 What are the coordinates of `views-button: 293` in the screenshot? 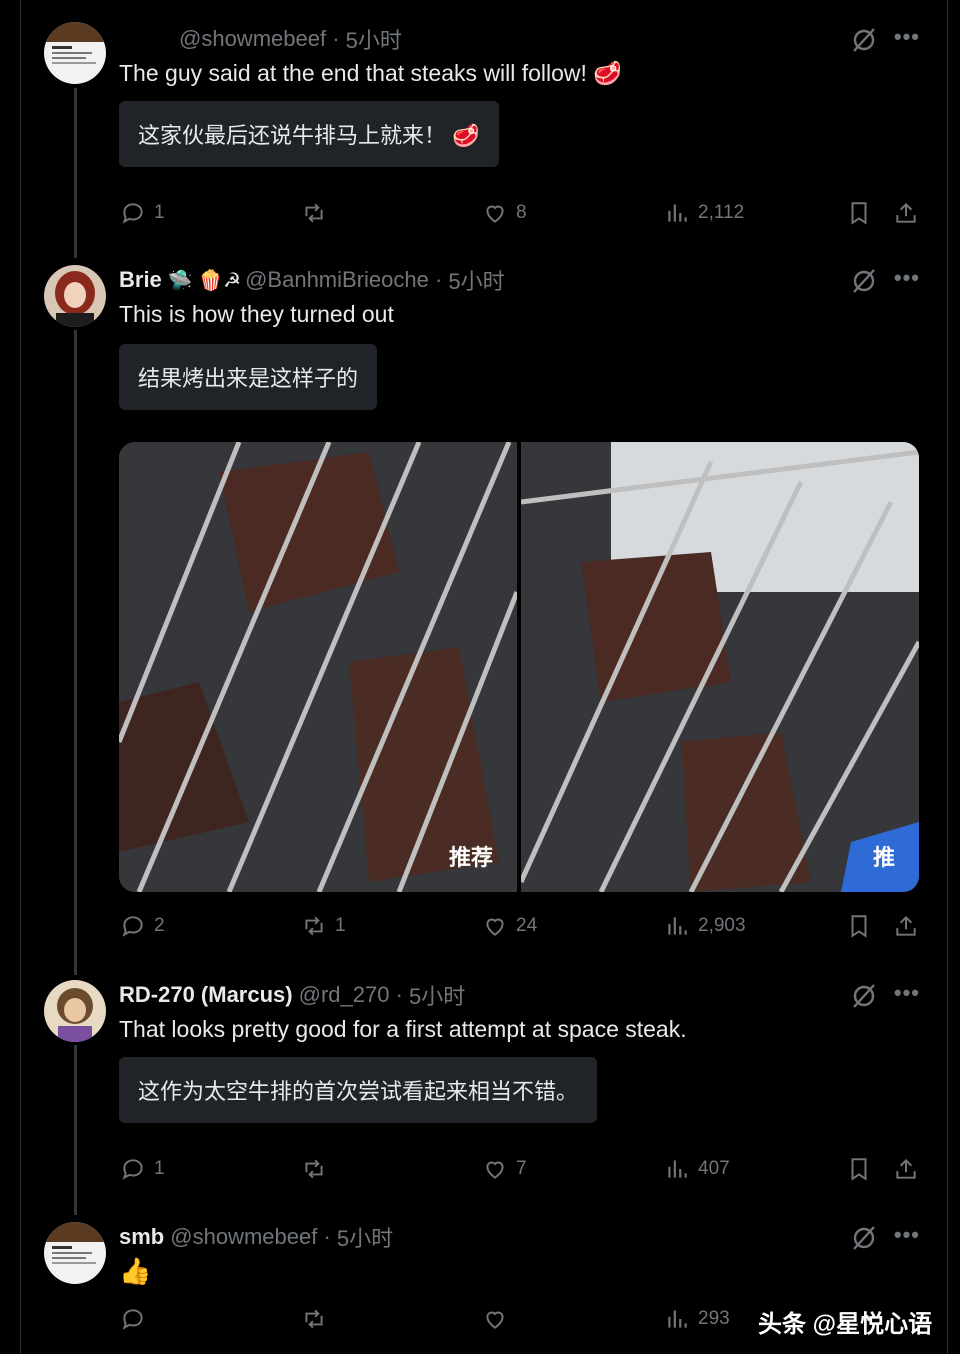 It's located at (697, 1319).